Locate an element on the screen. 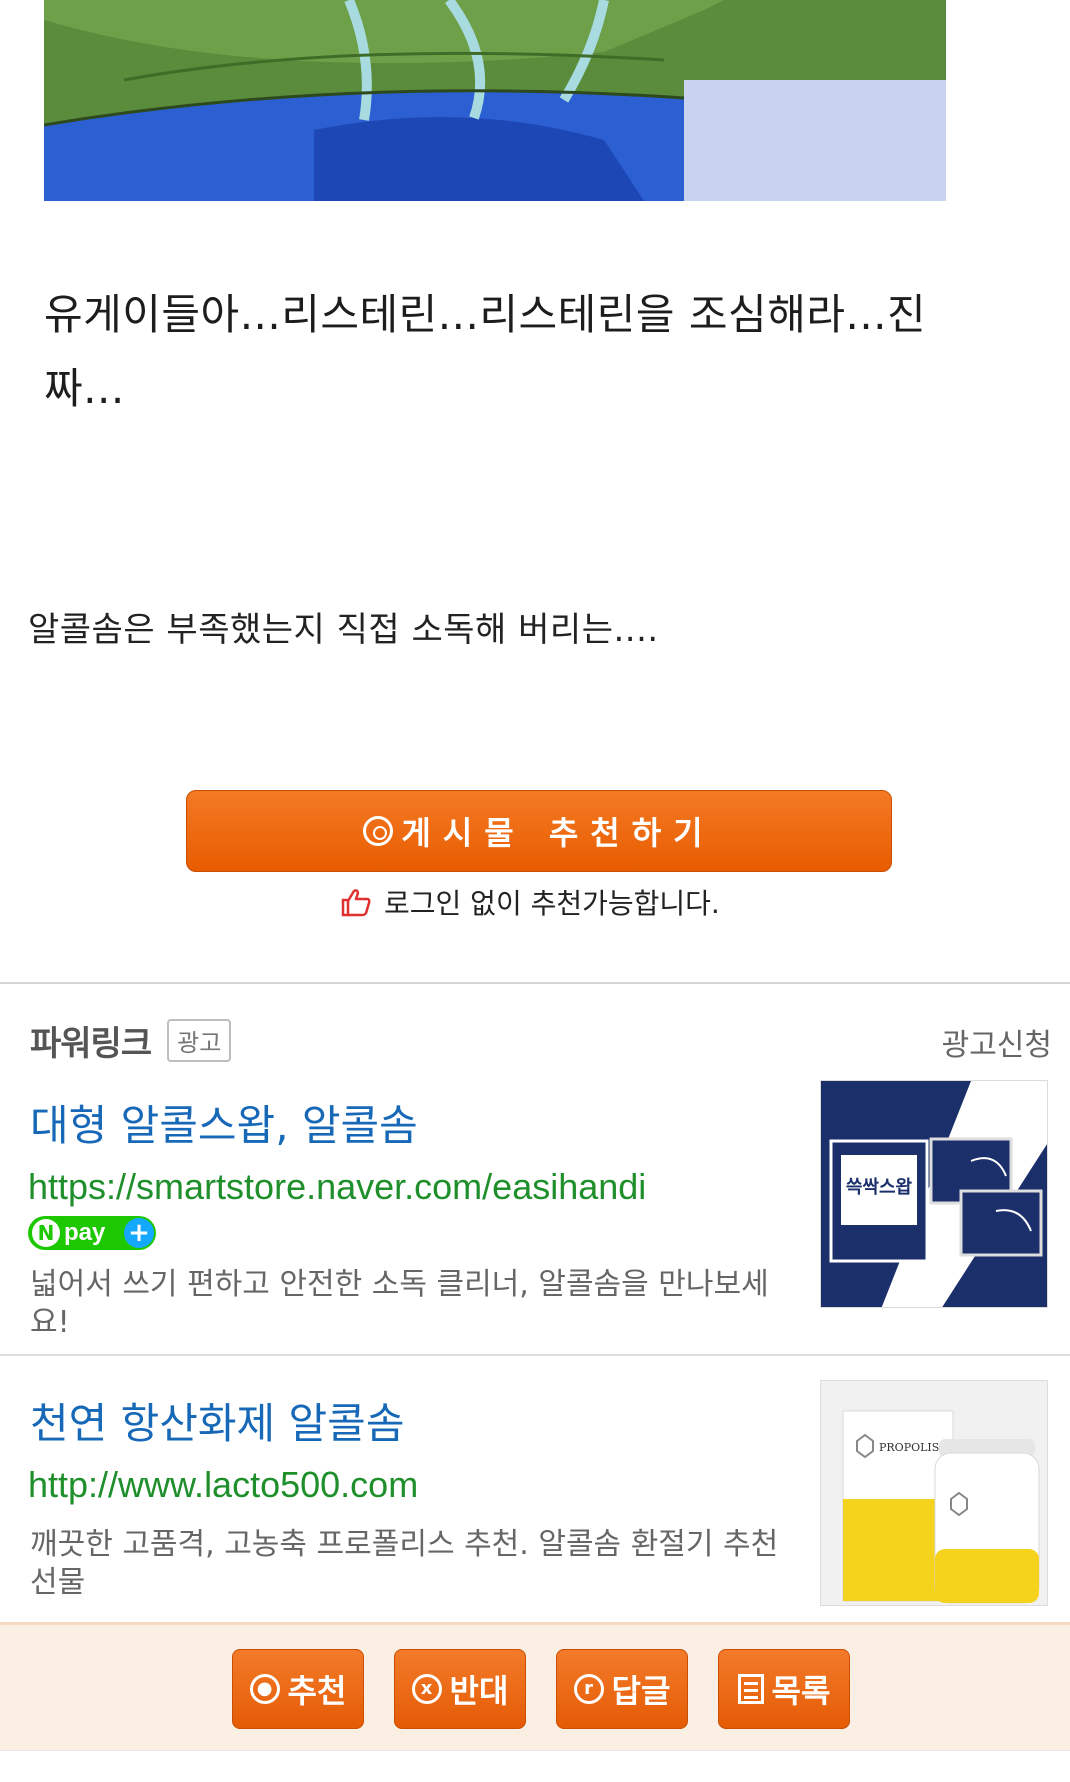 This screenshot has width=1070, height=1782. recommend-post-label: 게시물 추천하기 is located at coordinates (558, 833).